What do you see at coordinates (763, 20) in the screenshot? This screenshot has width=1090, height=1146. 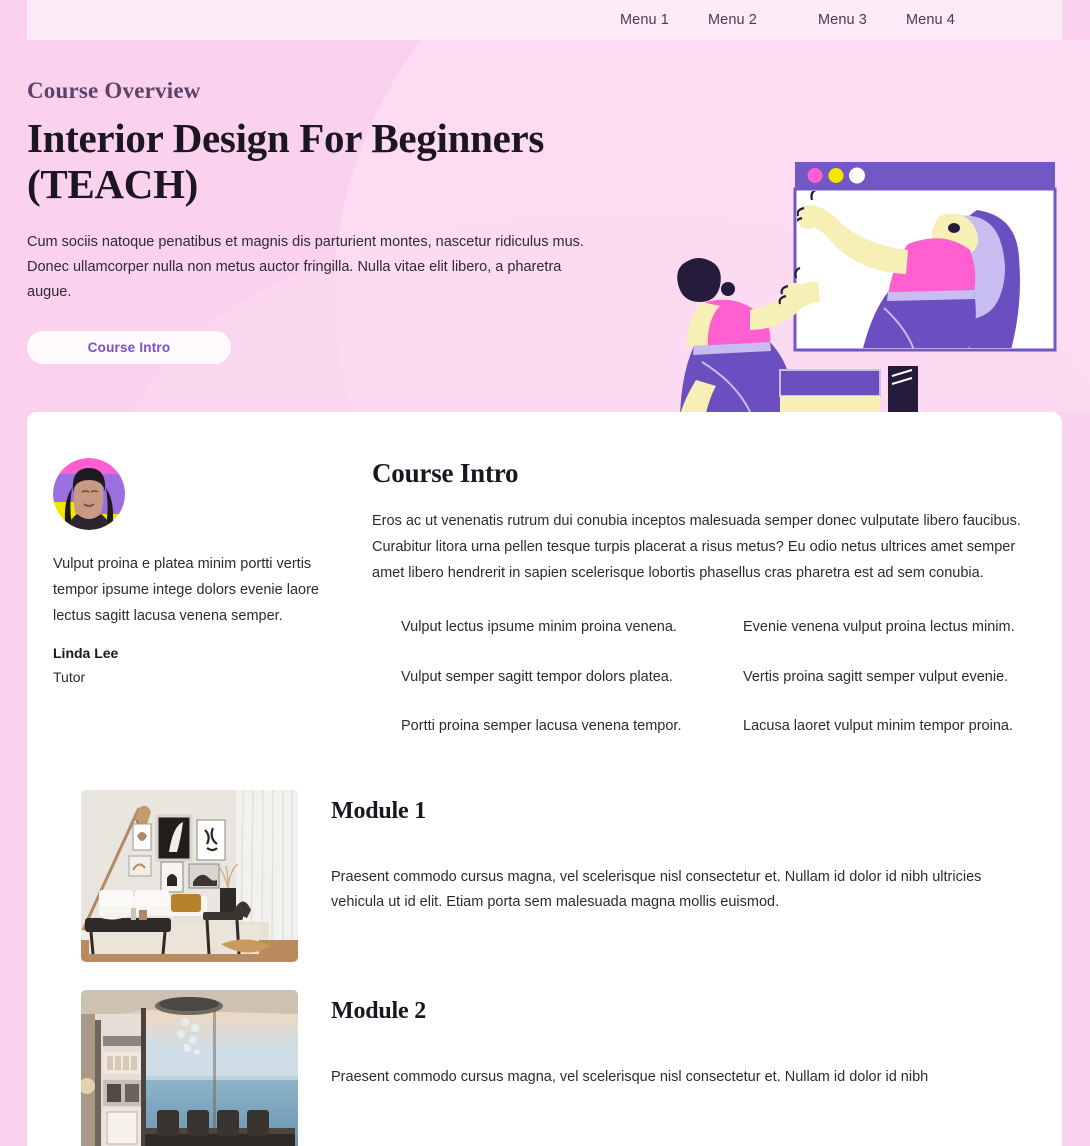 I see `nav-item-menu-2: Menu 2` at bounding box center [763, 20].